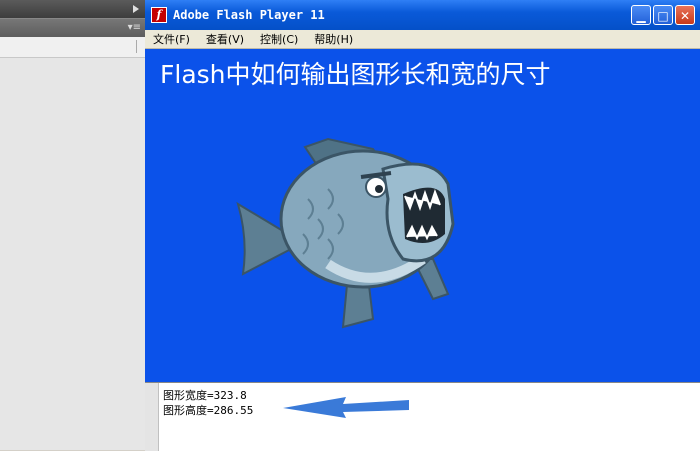 This screenshot has height=451, width=700. Describe the element at coordinates (225, 39) in the screenshot. I see `menu-view: 查看(V)` at that location.